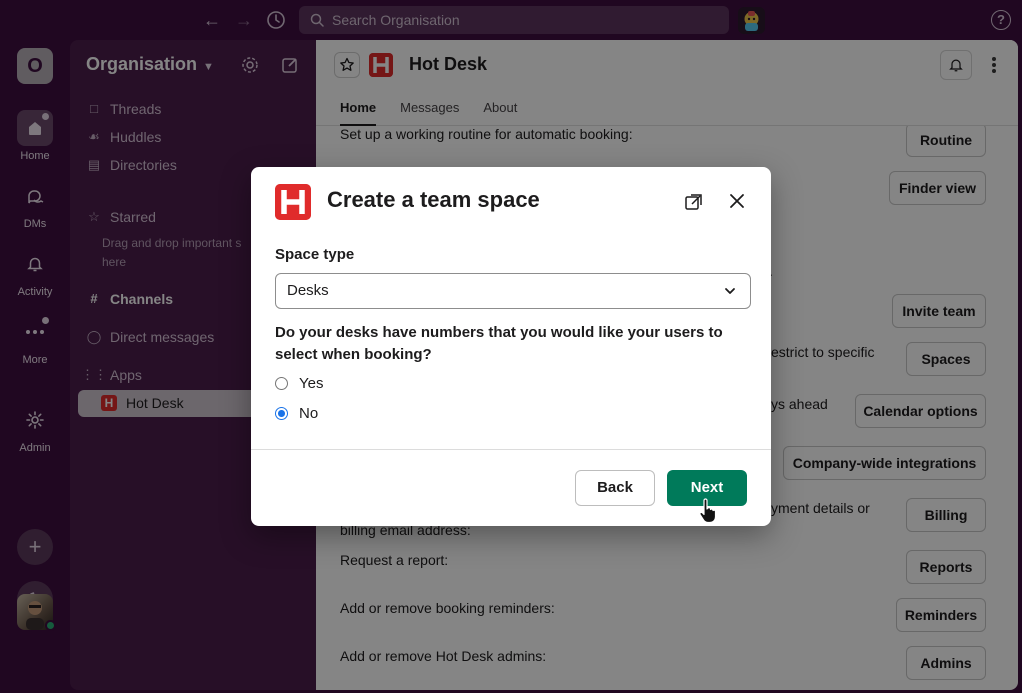 The width and height of the screenshot is (1022, 693). Describe the element at coordinates (513, 291) in the screenshot. I see `space-type-select: Desks` at that location.